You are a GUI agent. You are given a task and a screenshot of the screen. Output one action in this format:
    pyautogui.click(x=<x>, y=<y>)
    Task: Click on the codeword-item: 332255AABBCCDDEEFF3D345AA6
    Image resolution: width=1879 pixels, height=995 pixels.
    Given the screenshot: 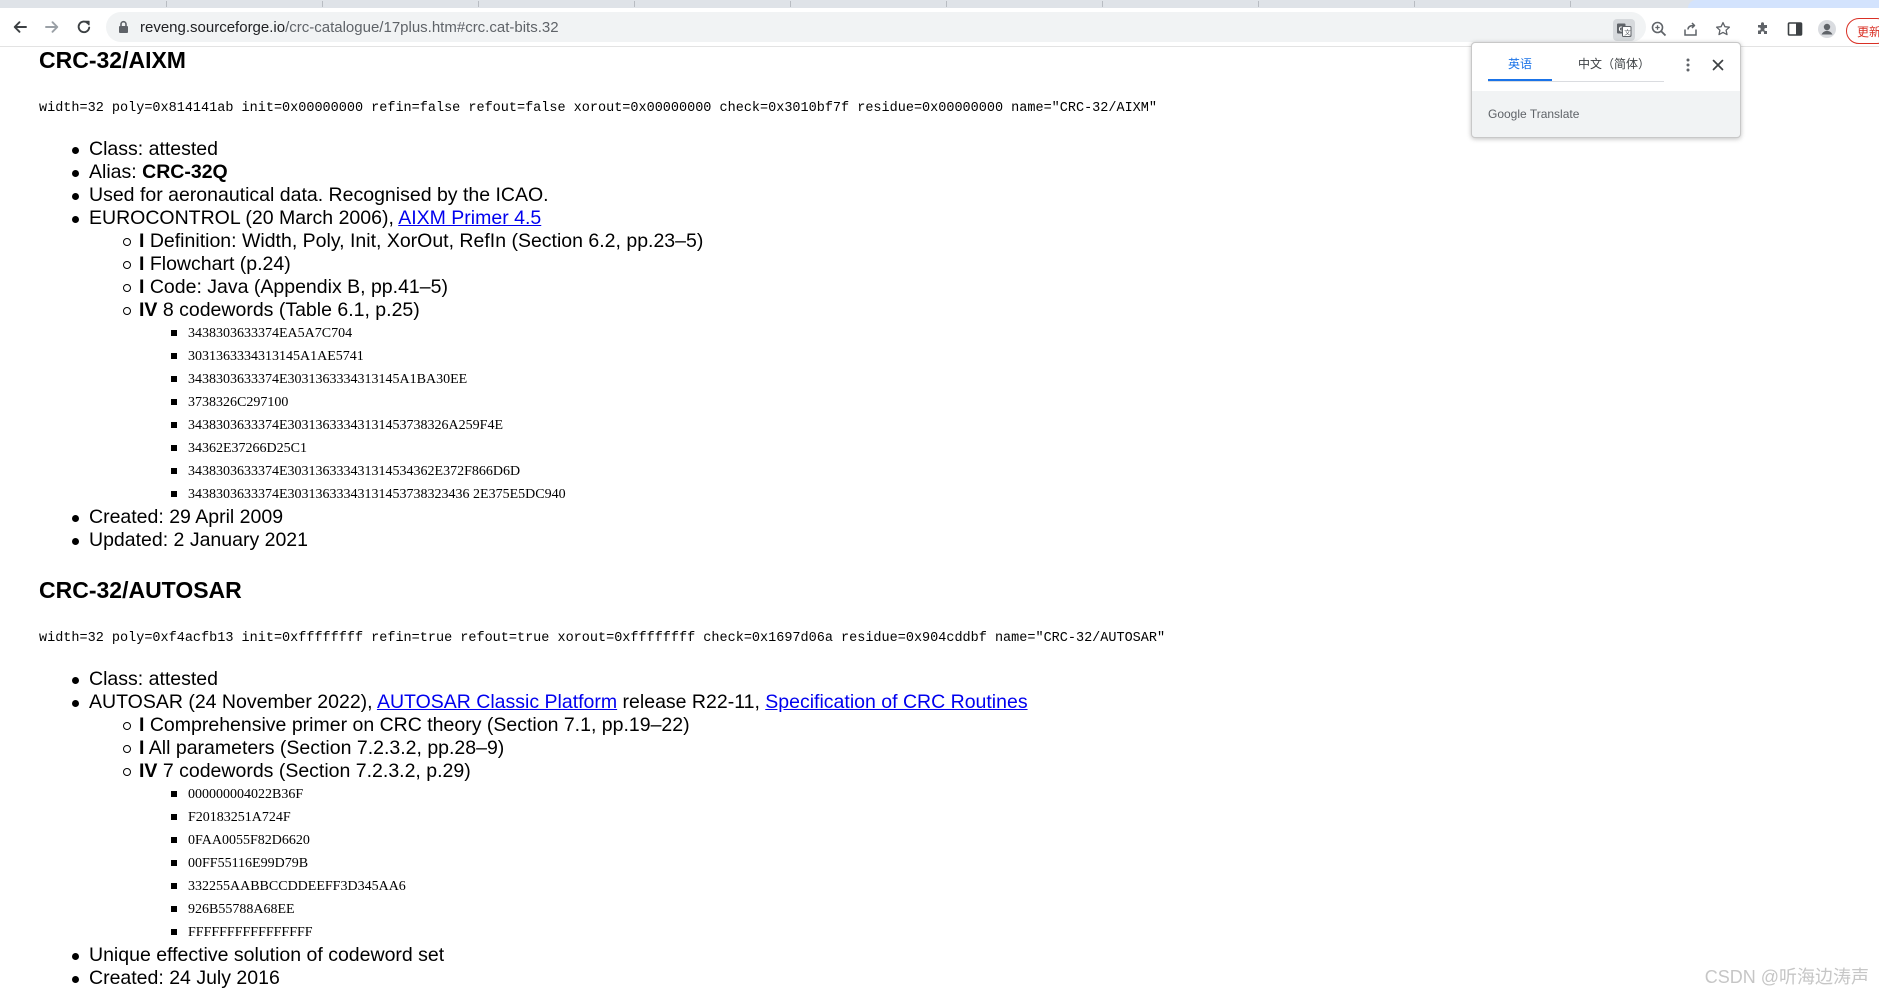 What is the action you would take?
    pyautogui.click(x=583, y=886)
    